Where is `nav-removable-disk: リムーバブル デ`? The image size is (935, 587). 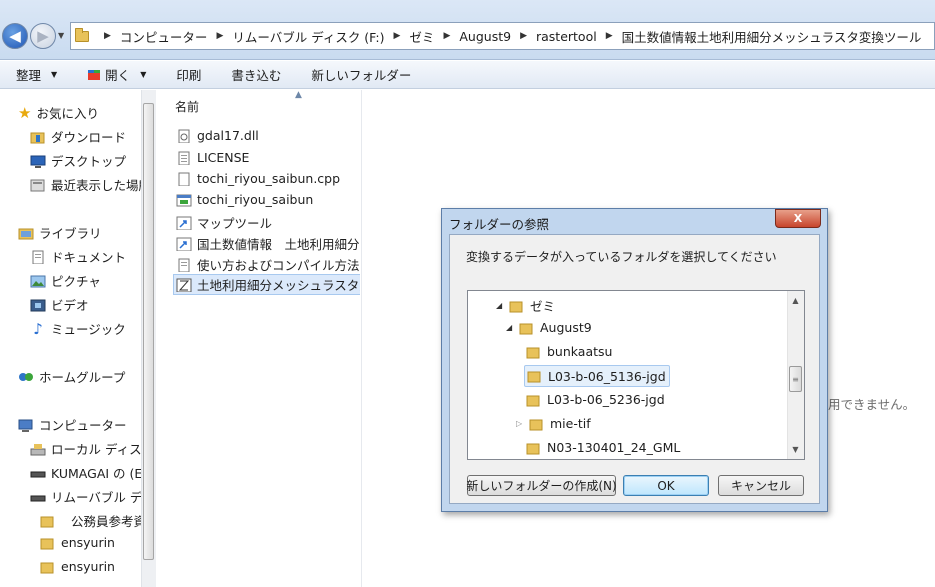 nav-removable-disk: リムーバブル デ is located at coordinates (86, 496).